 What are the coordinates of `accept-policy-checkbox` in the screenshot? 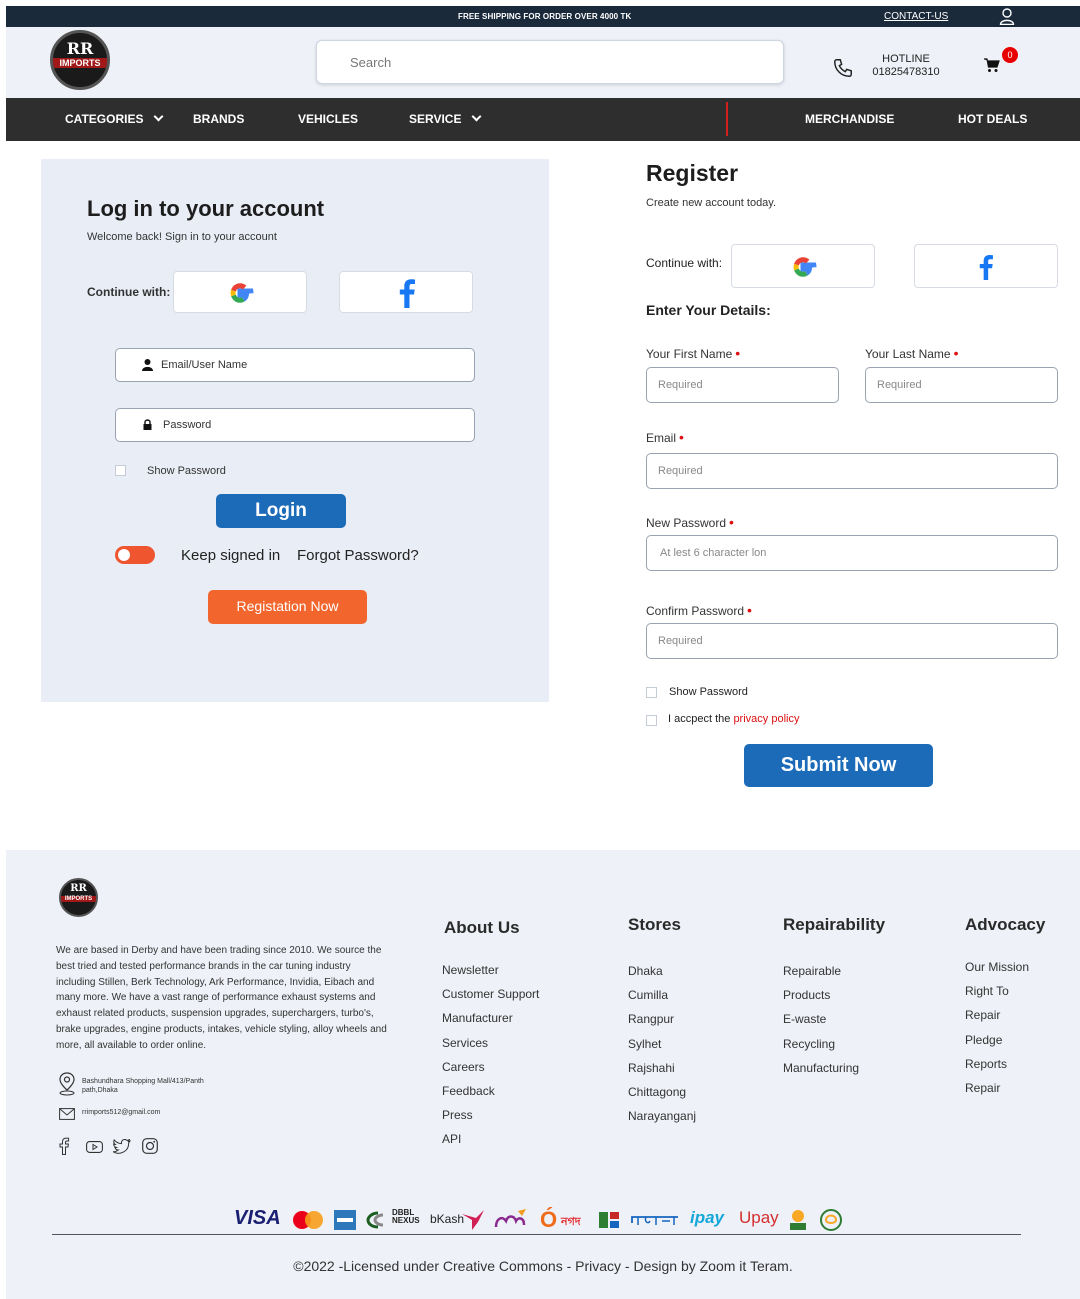 It's located at (651, 720).